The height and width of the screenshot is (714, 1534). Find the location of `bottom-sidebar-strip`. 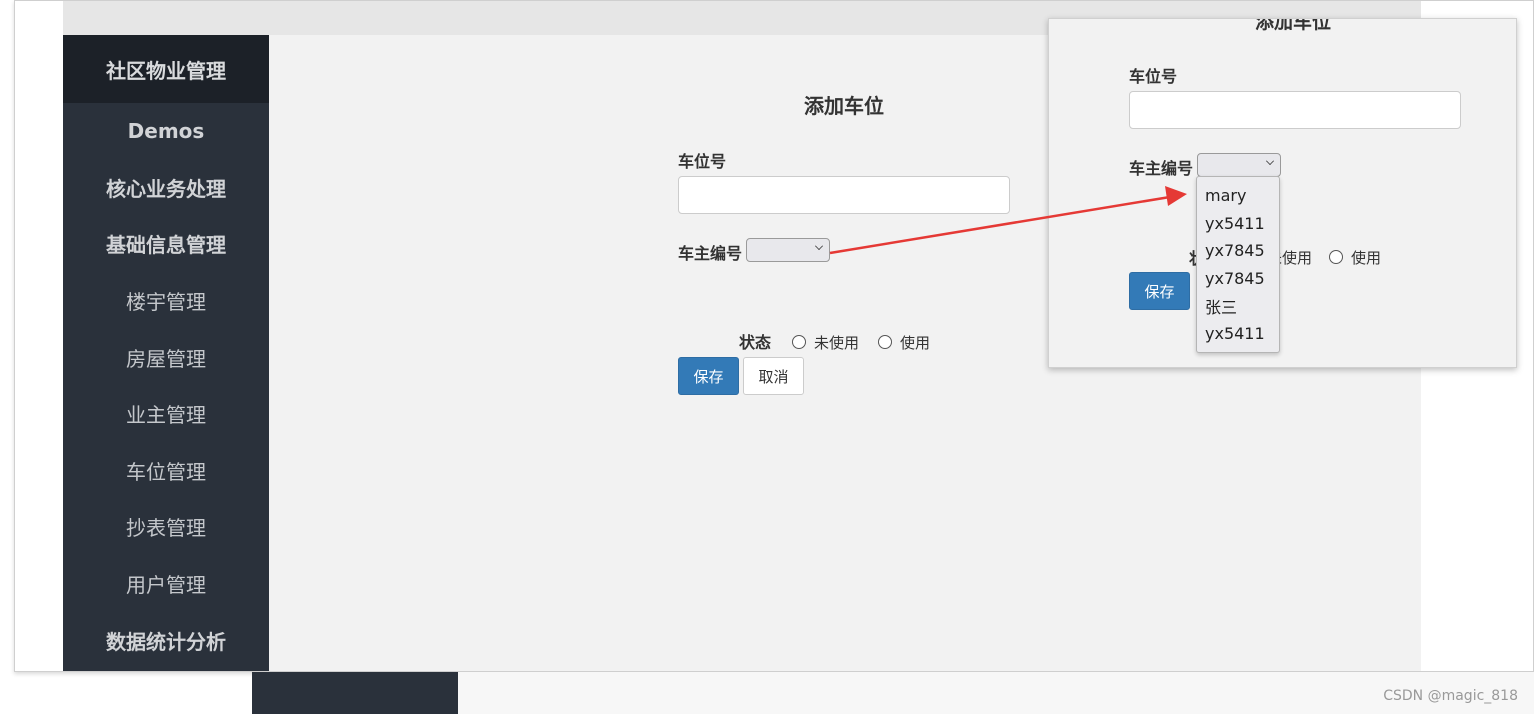

bottom-sidebar-strip is located at coordinates (355, 693).